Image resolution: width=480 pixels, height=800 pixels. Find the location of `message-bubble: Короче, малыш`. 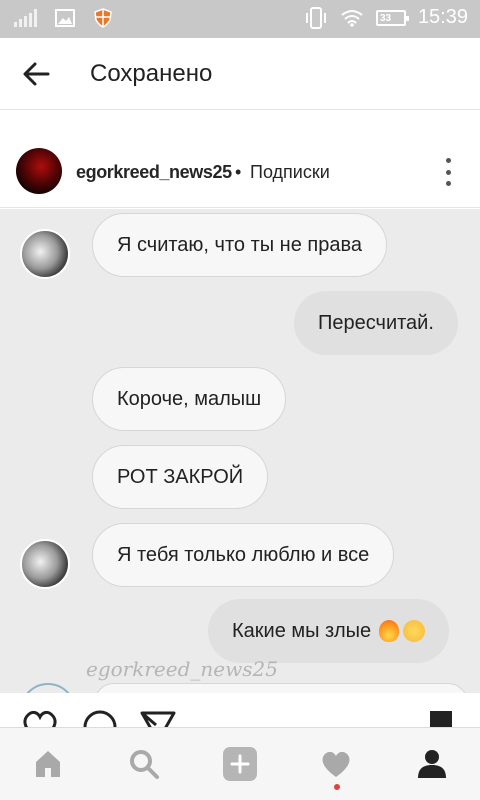

message-bubble: Короче, малыш is located at coordinates (189, 399).